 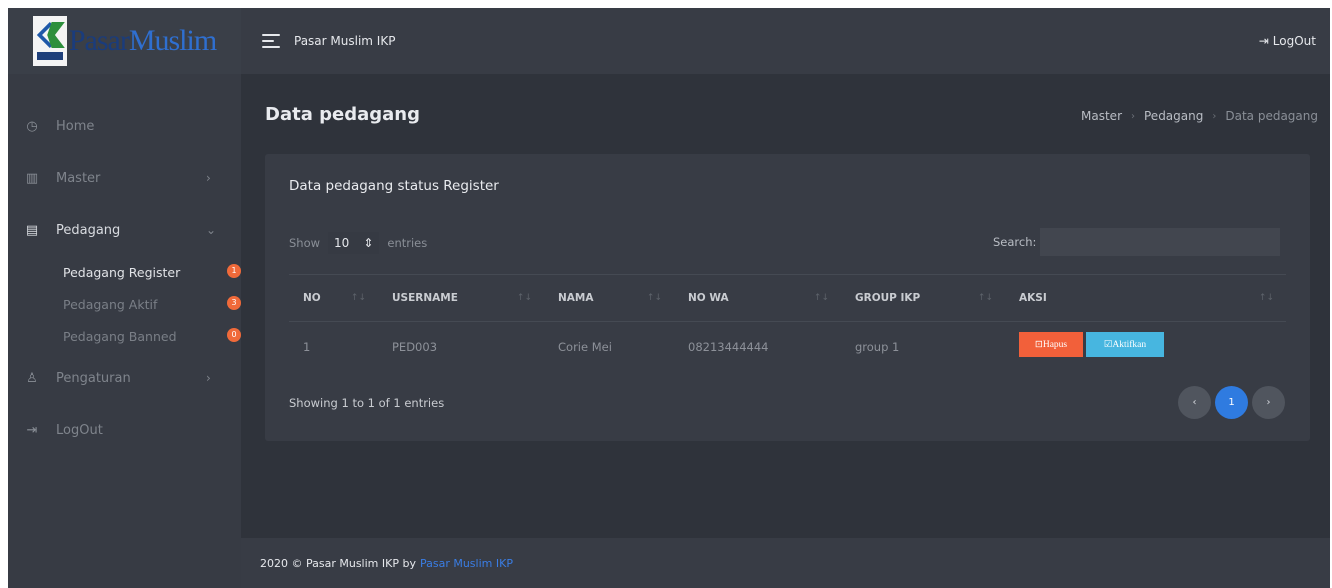 What do you see at coordinates (1145, 298) in the screenshot?
I see `column-header-aksi: AKSI ↑↓` at bounding box center [1145, 298].